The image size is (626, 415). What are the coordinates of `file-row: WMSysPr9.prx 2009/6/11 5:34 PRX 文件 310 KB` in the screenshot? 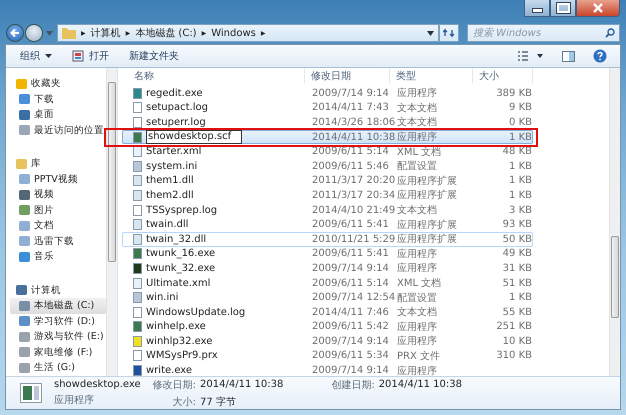 It's located at (327, 356).